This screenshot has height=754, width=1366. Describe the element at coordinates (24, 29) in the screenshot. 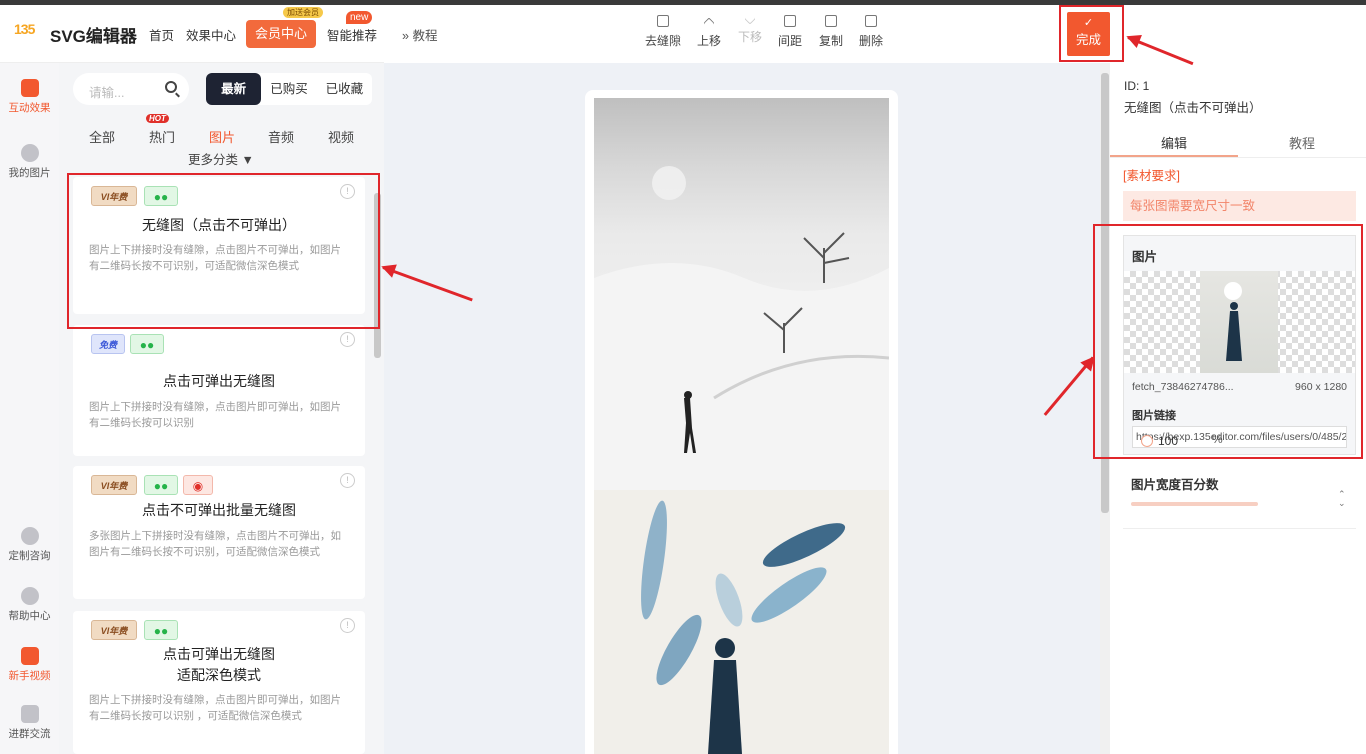

I see `logo: 135` at that location.